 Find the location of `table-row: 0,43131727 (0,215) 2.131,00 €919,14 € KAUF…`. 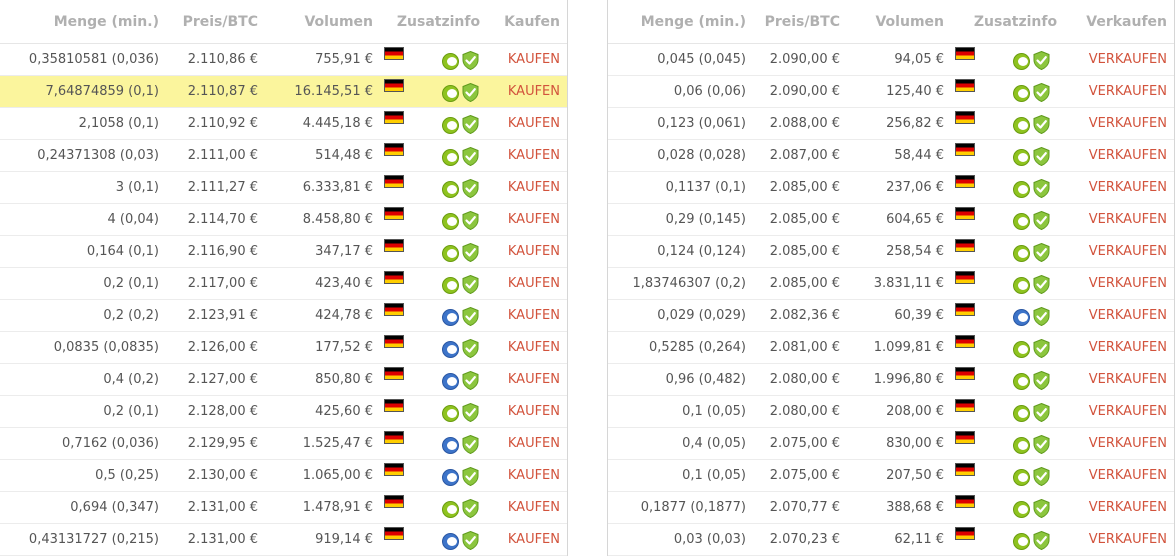

table-row: 0,43131727 (0,215) 2.131,00 €919,14 € KAUF… is located at coordinates (283, 539).